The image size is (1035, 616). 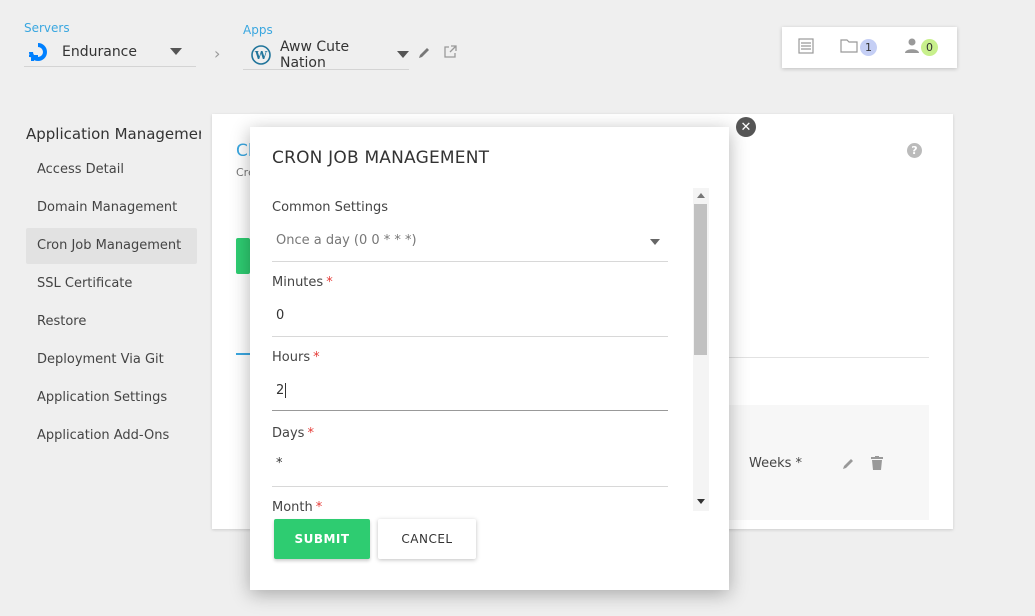 What do you see at coordinates (217, 53) in the screenshot?
I see `chevron-right-icon: ›` at bounding box center [217, 53].